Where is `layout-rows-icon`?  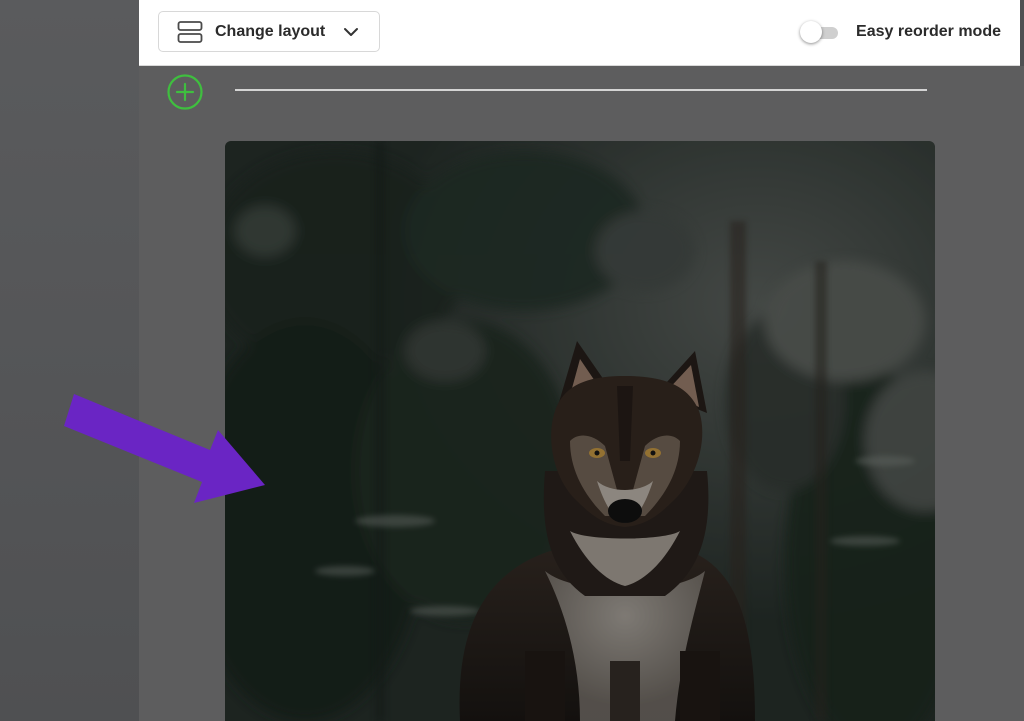 layout-rows-icon is located at coordinates (190, 32).